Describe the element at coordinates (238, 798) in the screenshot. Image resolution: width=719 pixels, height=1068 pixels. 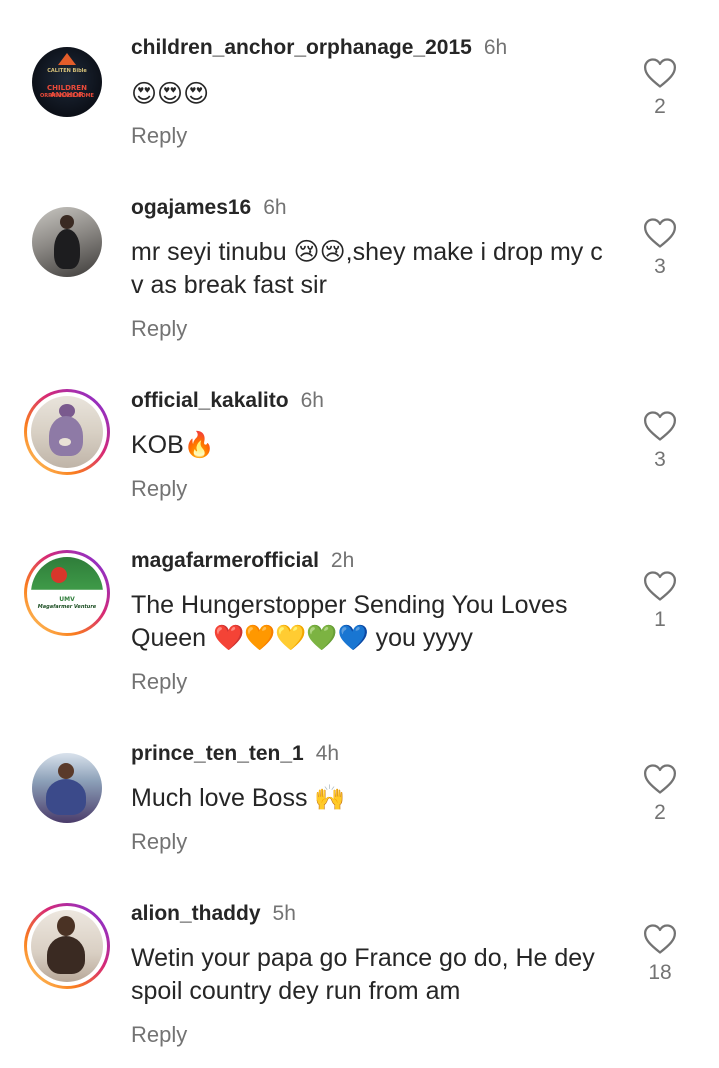
I see `comment-text: Much love Boss 🙌` at that location.